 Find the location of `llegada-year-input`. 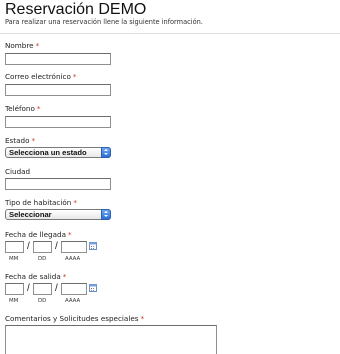

llegada-year-input is located at coordinates (74, 247).